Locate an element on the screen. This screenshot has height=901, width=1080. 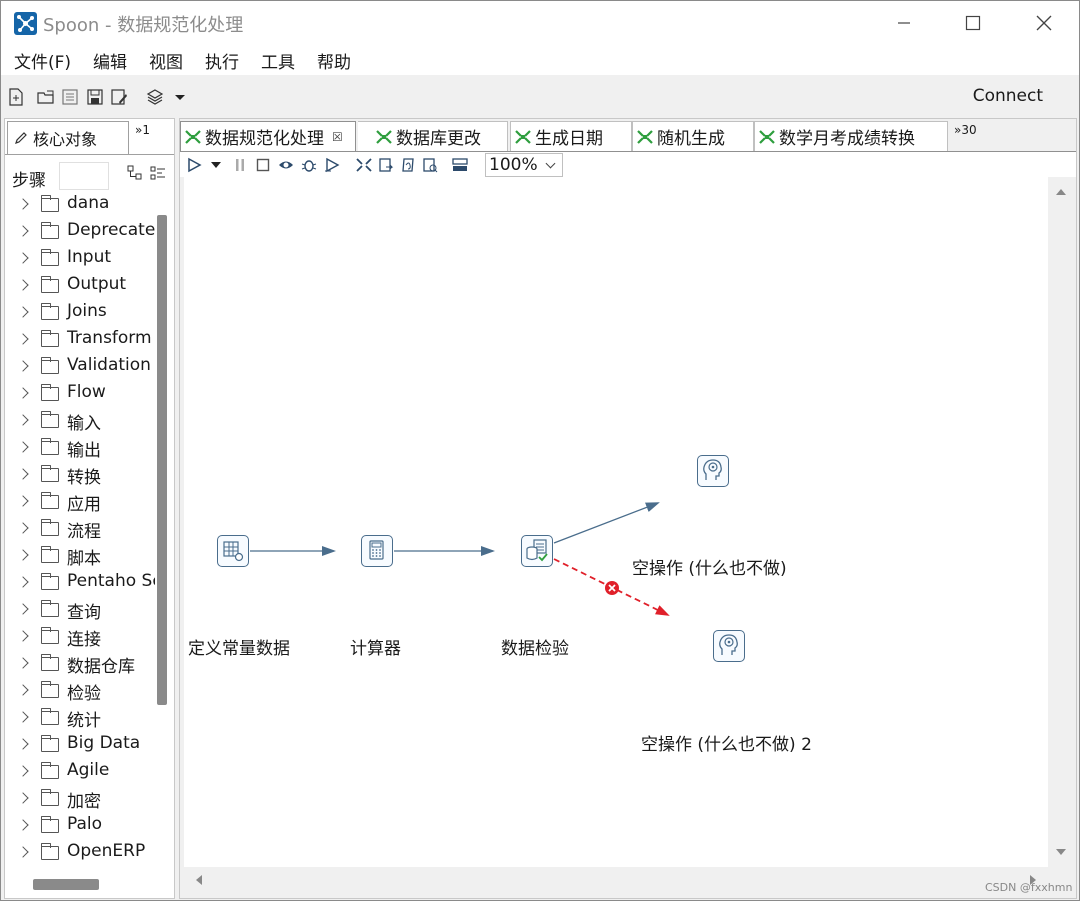
tab-close-icon: ☒ is located at coordinates (337, 137).